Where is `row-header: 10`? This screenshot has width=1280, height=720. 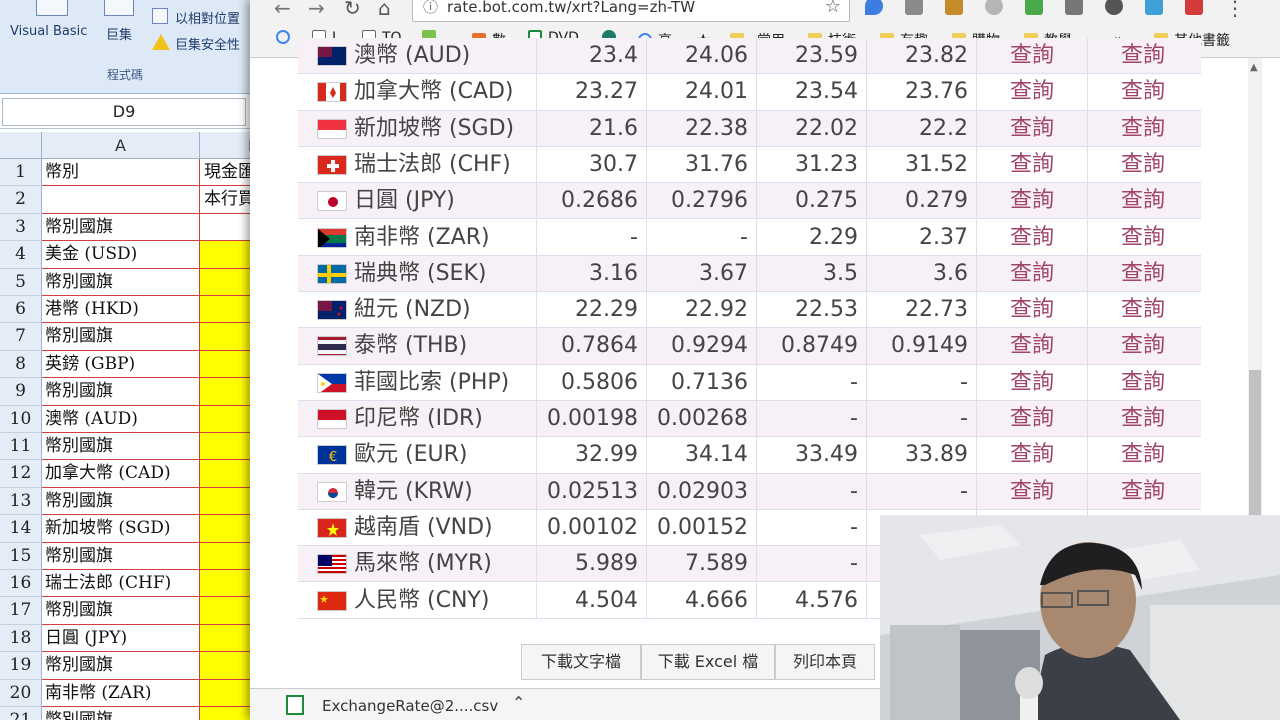
row-header: 10 is located at coordinates (21, 419).